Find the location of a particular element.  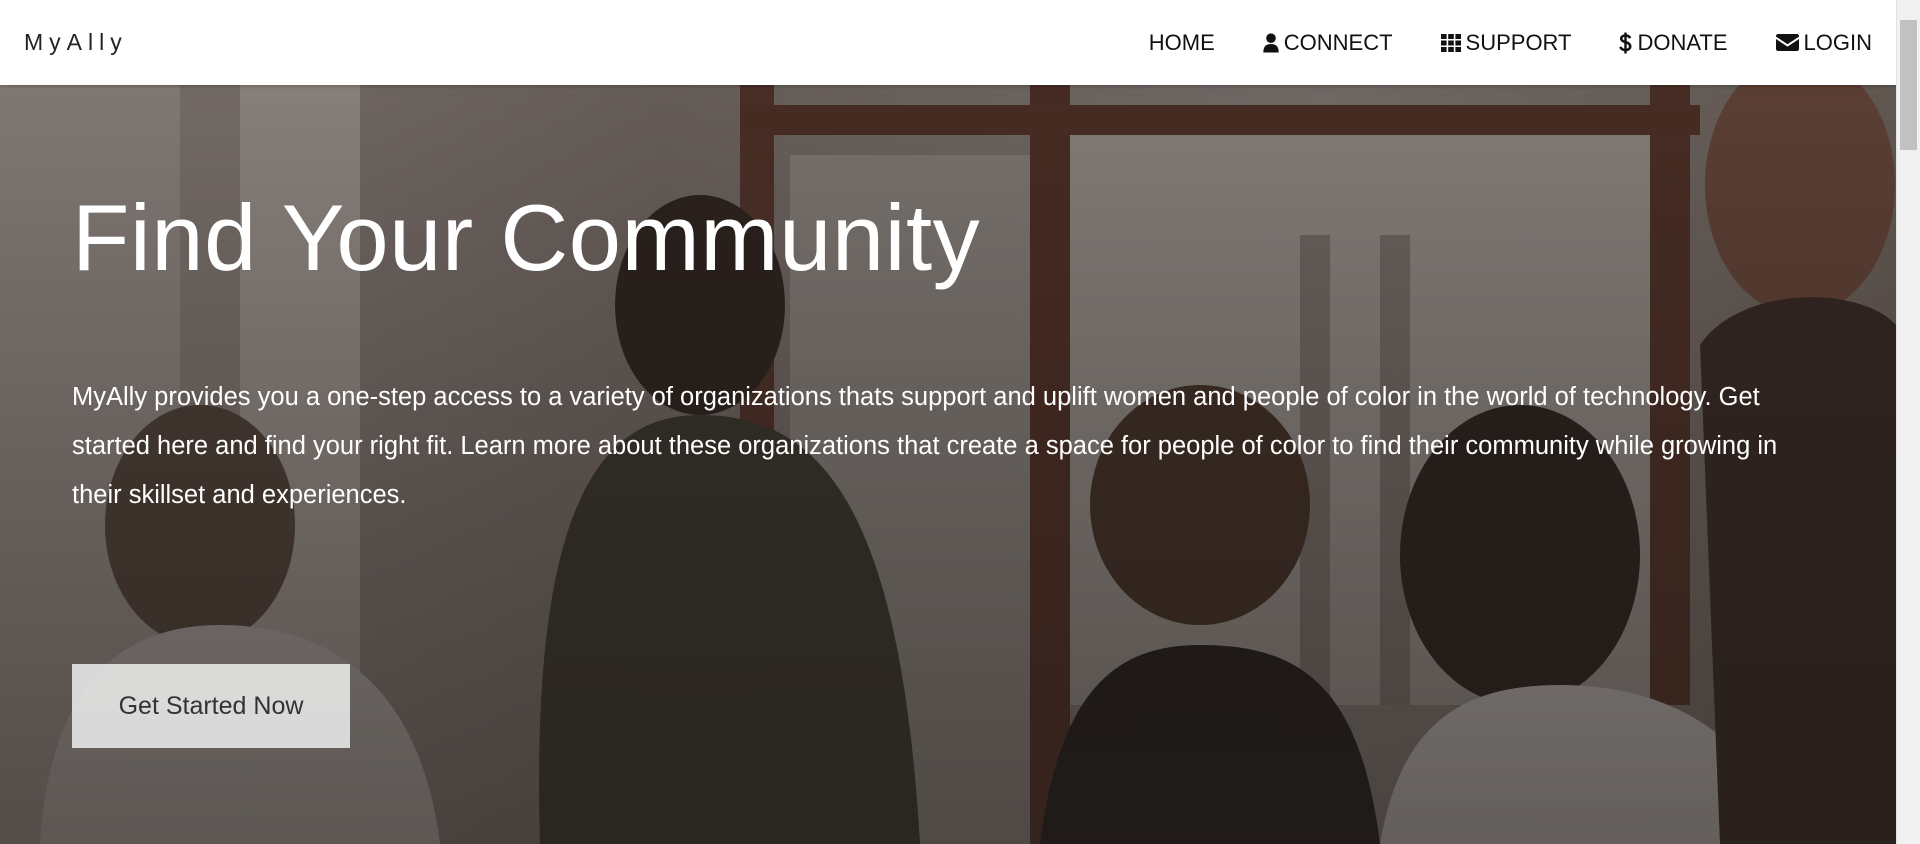

nav-item-support: SUPPORT is located at coordinates (1506, 42).